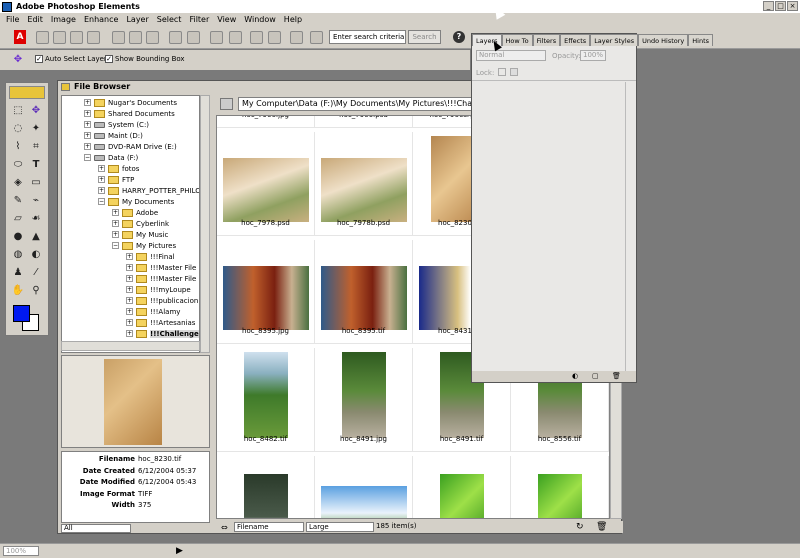 This screenshot has height=558, width=800. Describe the element at coordinates (135, 212) in the screenshot. I see `tree-item: + Adobe` at that location.